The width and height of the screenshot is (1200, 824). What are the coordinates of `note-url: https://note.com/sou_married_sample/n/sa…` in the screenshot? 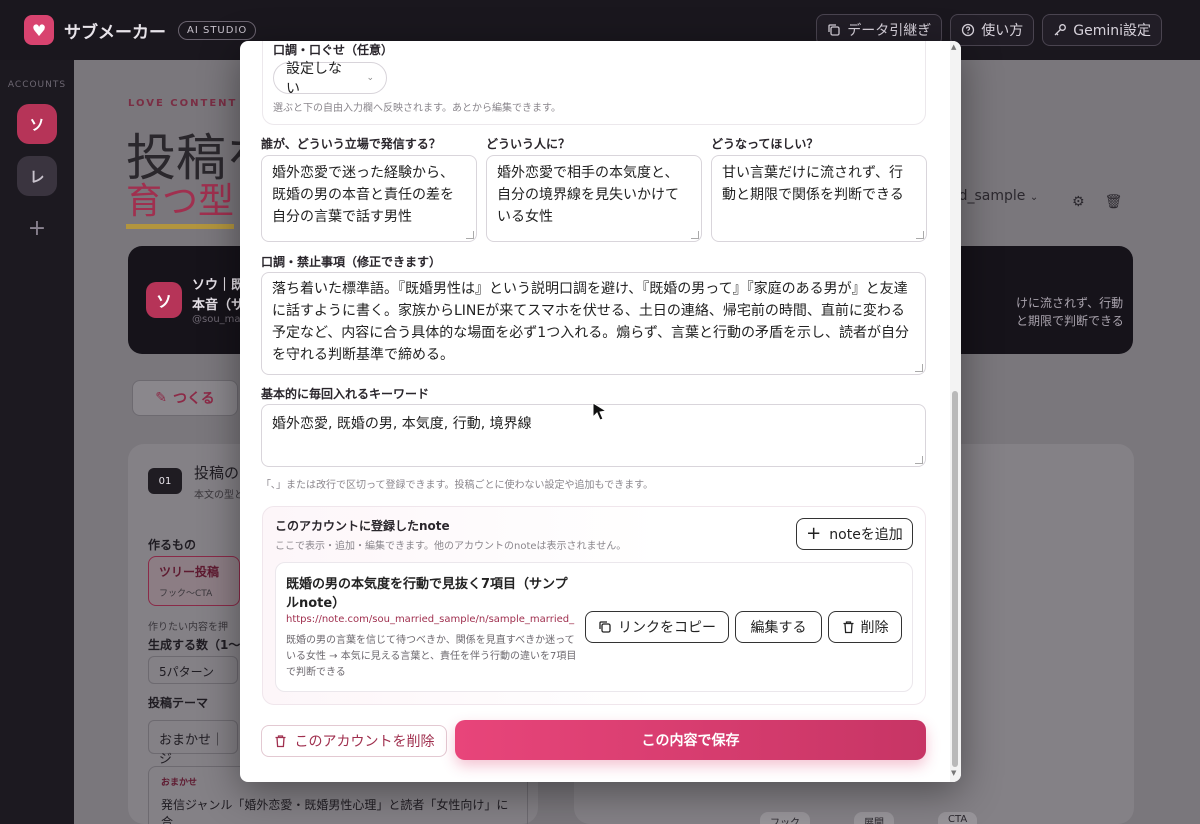 It's located at (431, 619).